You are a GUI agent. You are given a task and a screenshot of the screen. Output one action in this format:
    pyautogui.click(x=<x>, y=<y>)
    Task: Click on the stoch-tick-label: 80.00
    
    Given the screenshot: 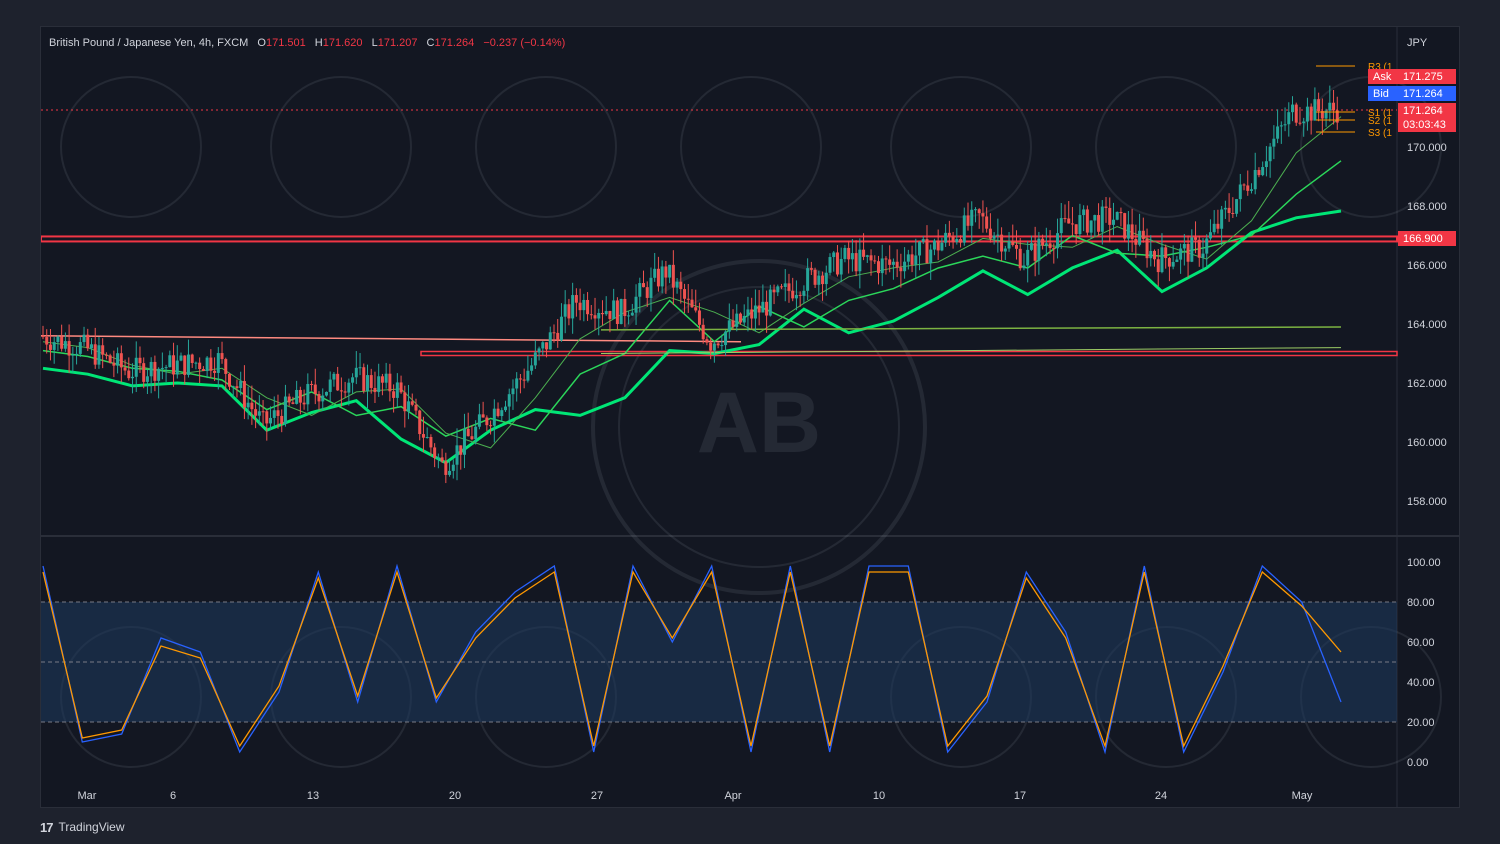 What is the action you would take?
    pyautogui.click(x=1421, y=603)
    